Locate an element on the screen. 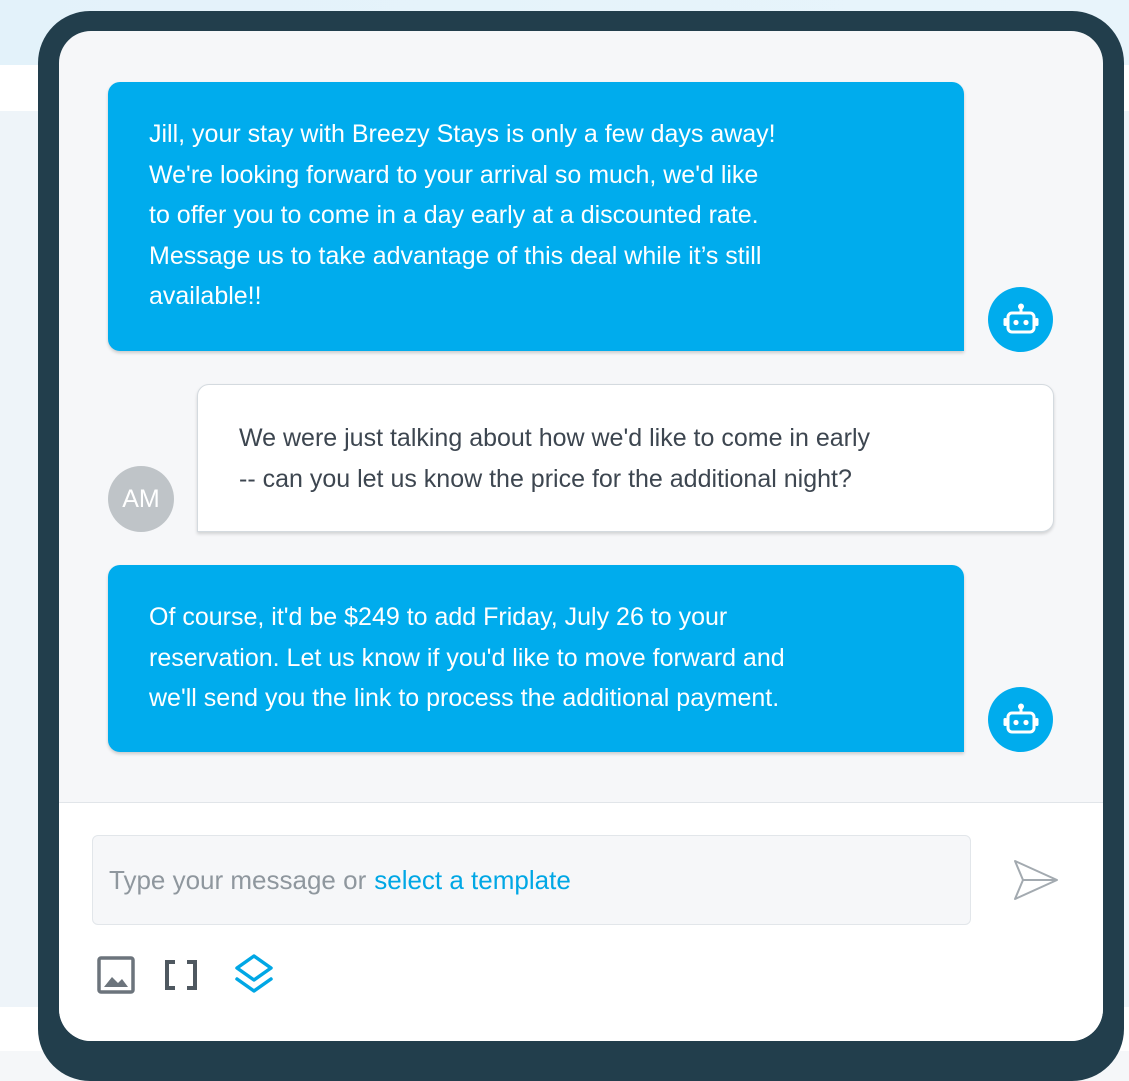 The width and height of the screenshot is (1129, 1081). message-line: available!! is located at coordinates (205, 296).